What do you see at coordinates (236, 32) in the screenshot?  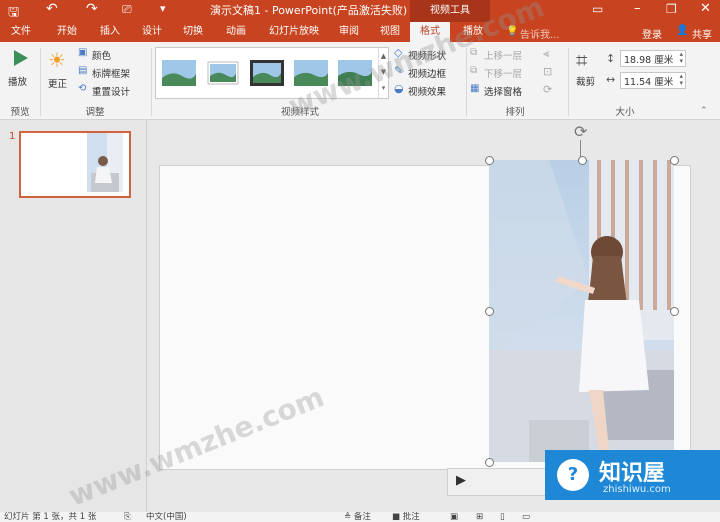 I see `tab-animations: 动画` at bounding box center [236, 32].